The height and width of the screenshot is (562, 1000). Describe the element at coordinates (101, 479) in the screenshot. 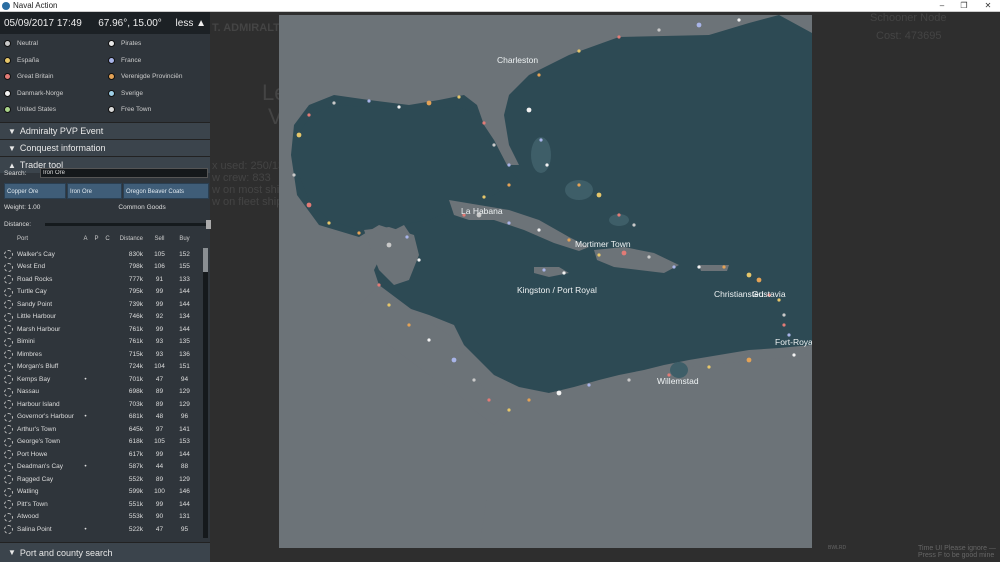

I see `table-row: Ragged Cay 552k 89 129` at that location.